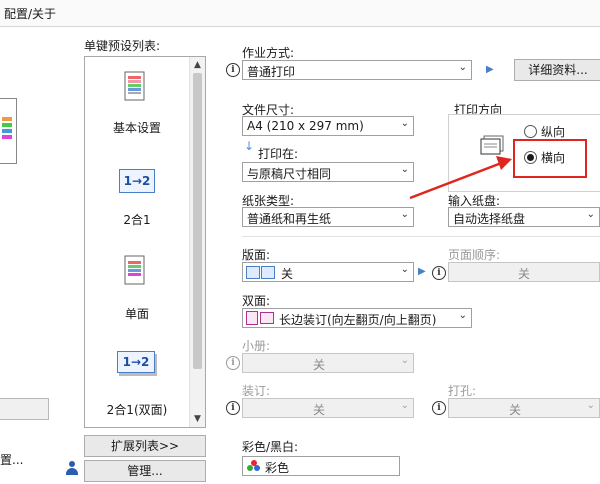  Describe the element at coordinates (197, 65) in the screenshot. I see `scroll-up-icon: ▲` at that location.